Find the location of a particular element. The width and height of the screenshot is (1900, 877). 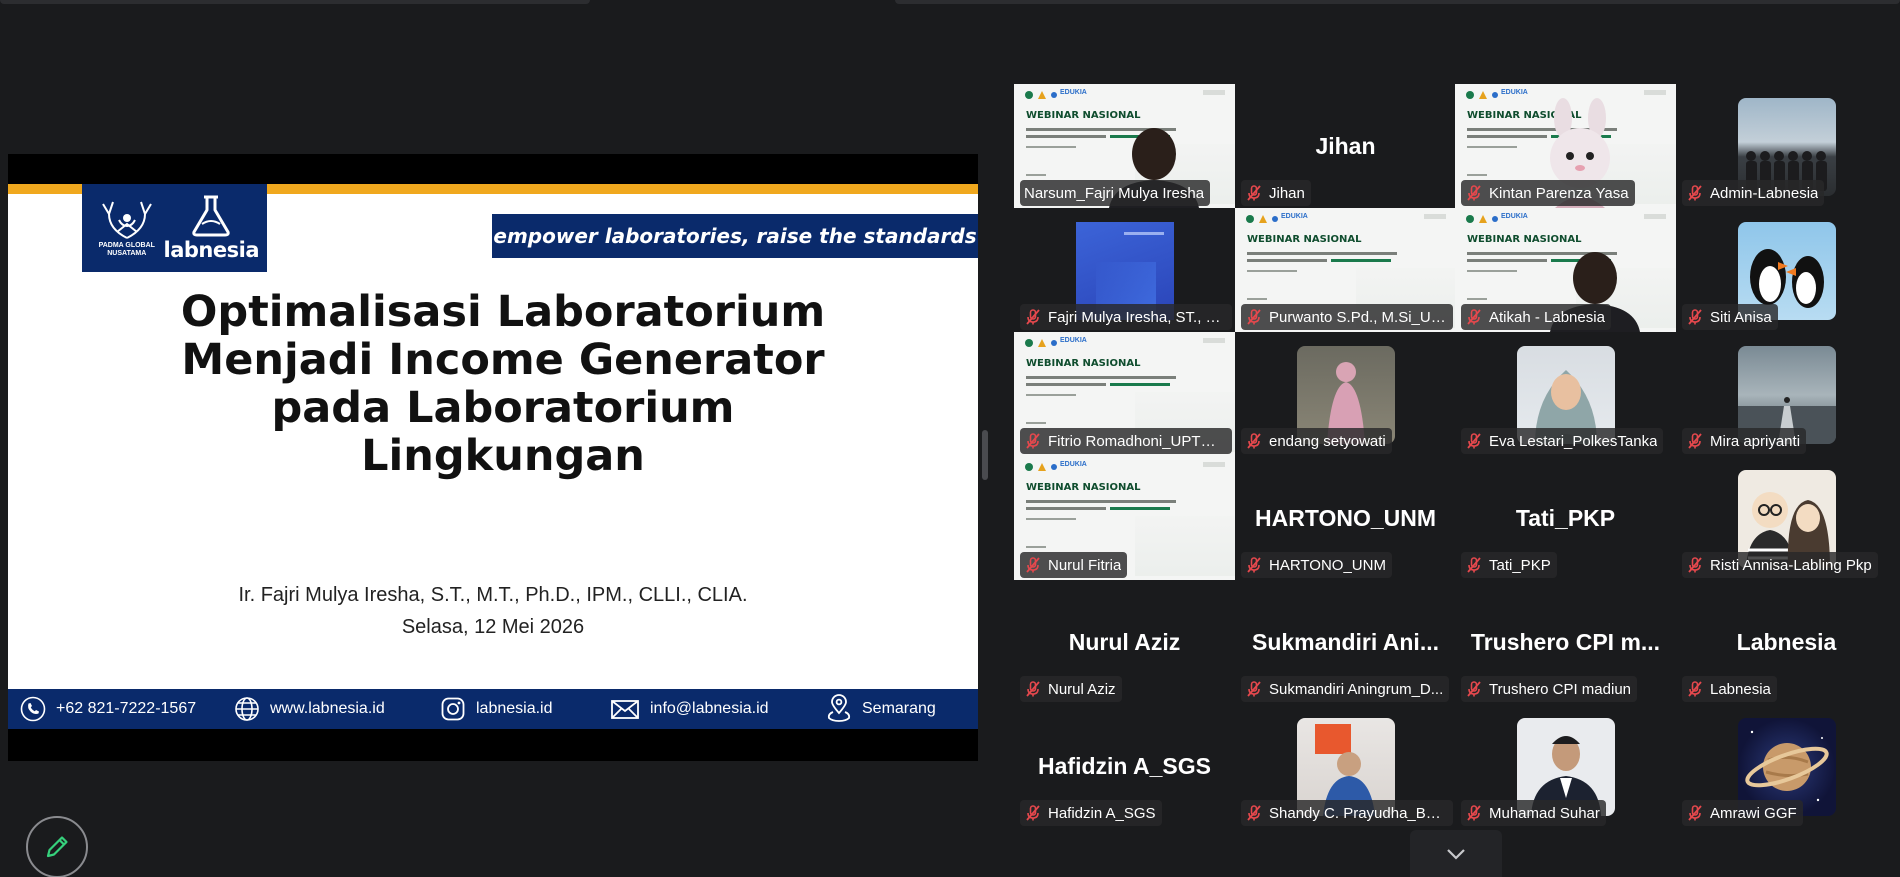

participant-name-label: Muhamad Suhar is located at coordinates (1533, 813).